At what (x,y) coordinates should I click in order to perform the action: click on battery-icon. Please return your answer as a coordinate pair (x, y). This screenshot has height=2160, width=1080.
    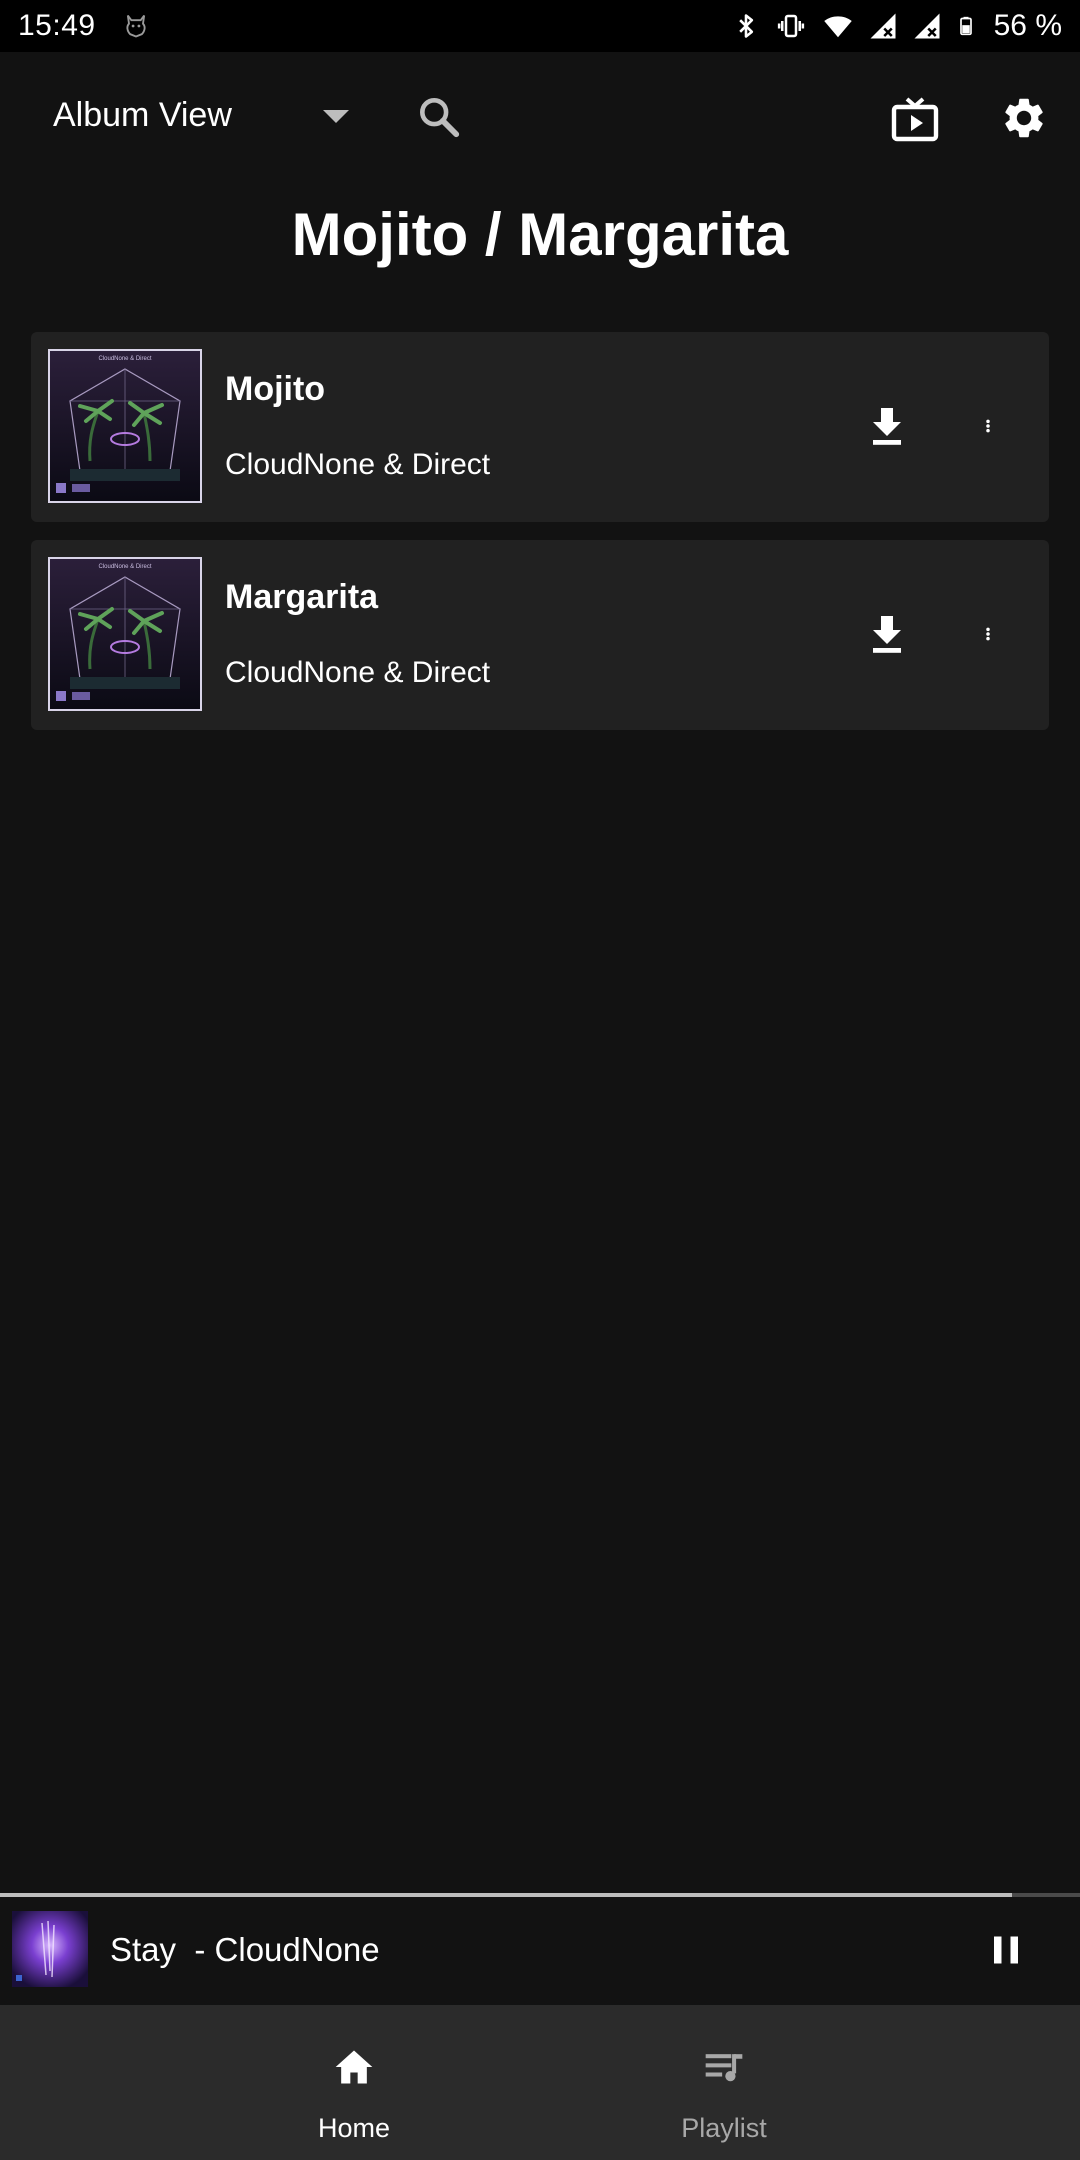
    Looking at the image, I should click on (965, 26).